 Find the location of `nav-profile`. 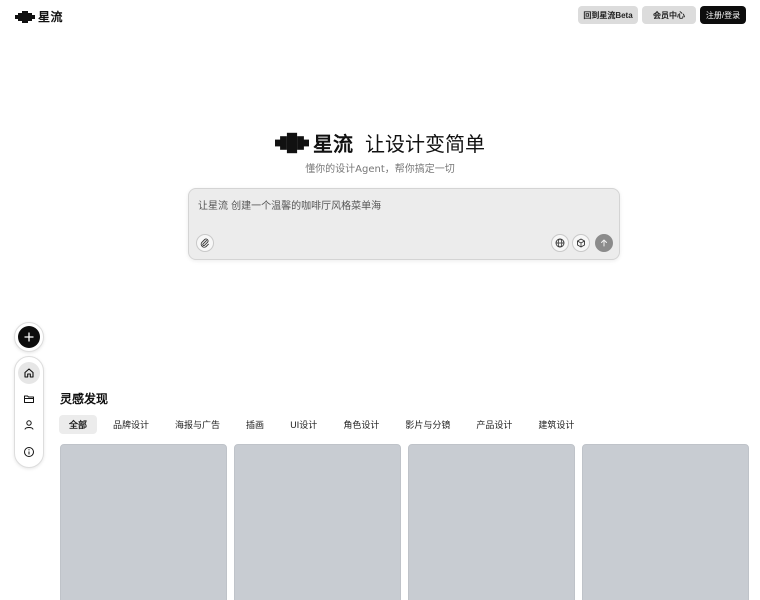

nav-profile is located at coordinates (29, 425).